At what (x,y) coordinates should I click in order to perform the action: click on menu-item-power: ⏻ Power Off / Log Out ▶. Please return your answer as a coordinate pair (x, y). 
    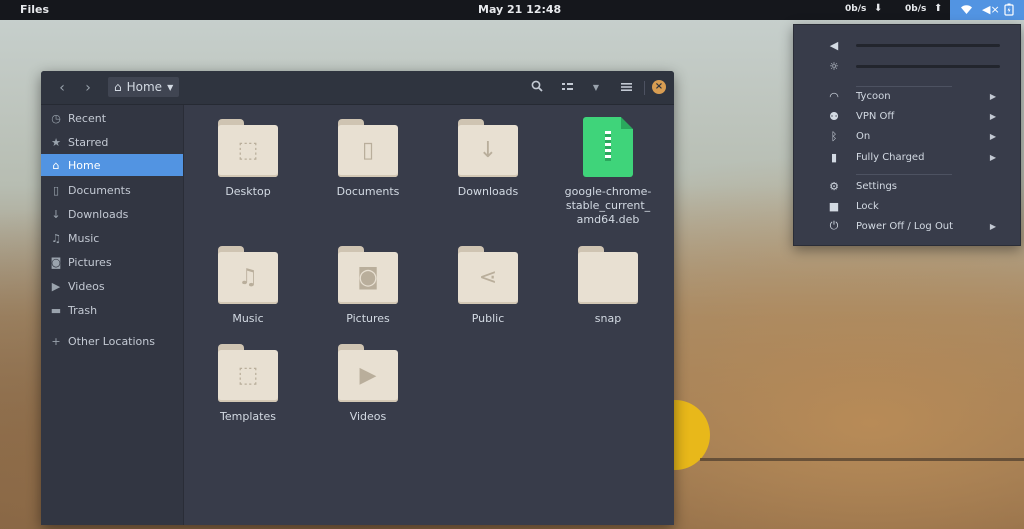
    Looking at the image, I should click on (907, 226).